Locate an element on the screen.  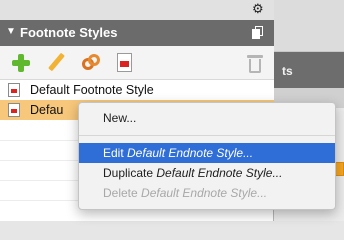
background-window-toolbar is located at coordinates (309, 26).